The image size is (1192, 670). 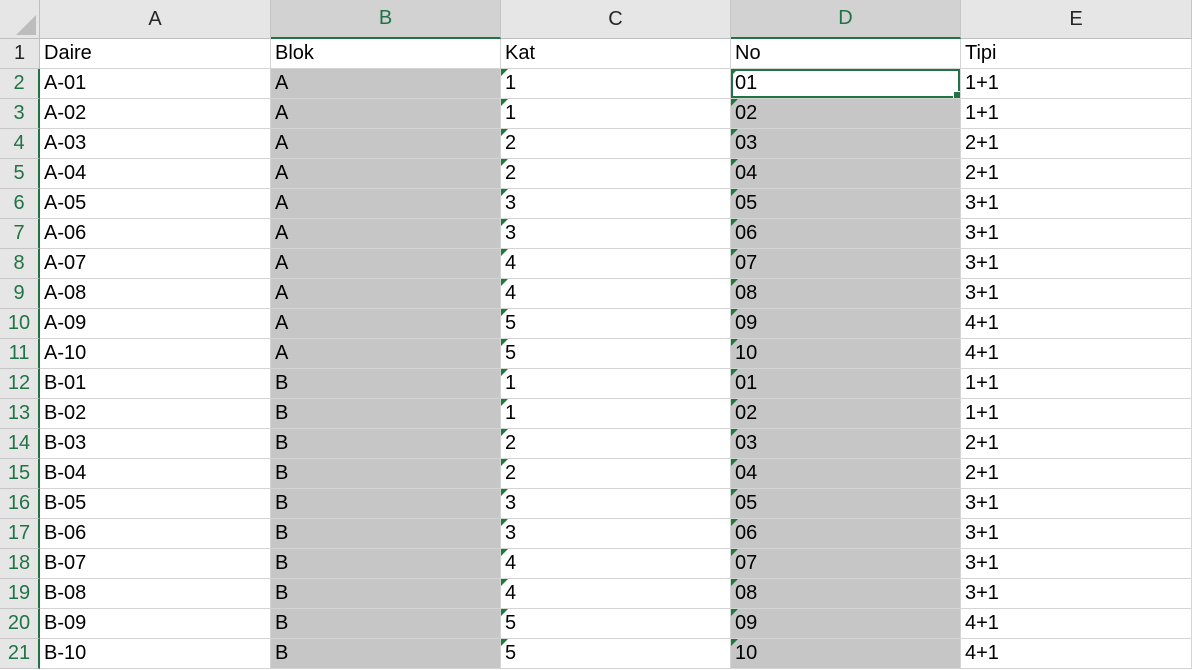 I want to click on cell-a9: A-08, so click(x=155, y=294).